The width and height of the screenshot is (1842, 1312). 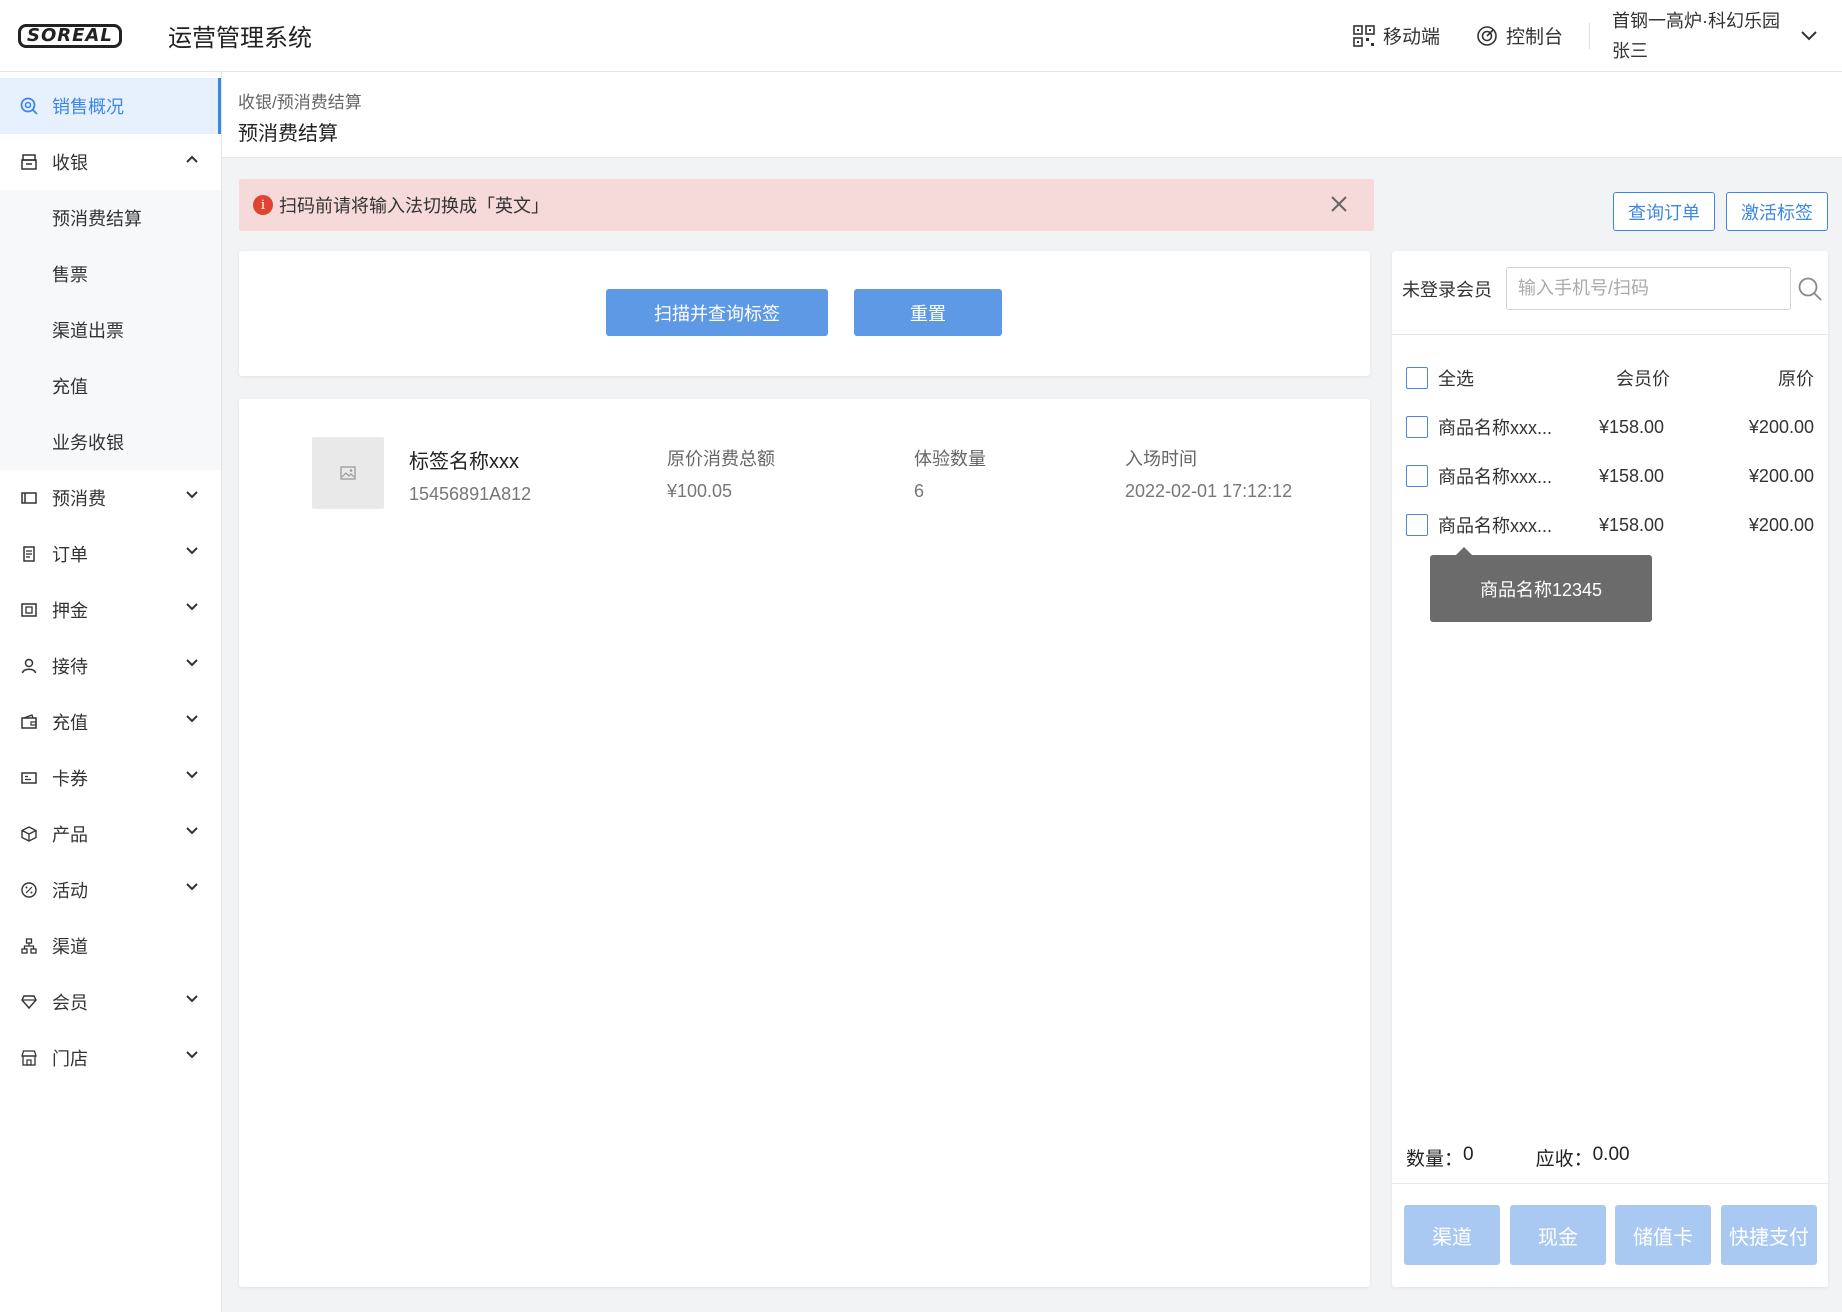 I want to click on scan-query-button: 扫描并查询标签, so click(x=717, y=312).